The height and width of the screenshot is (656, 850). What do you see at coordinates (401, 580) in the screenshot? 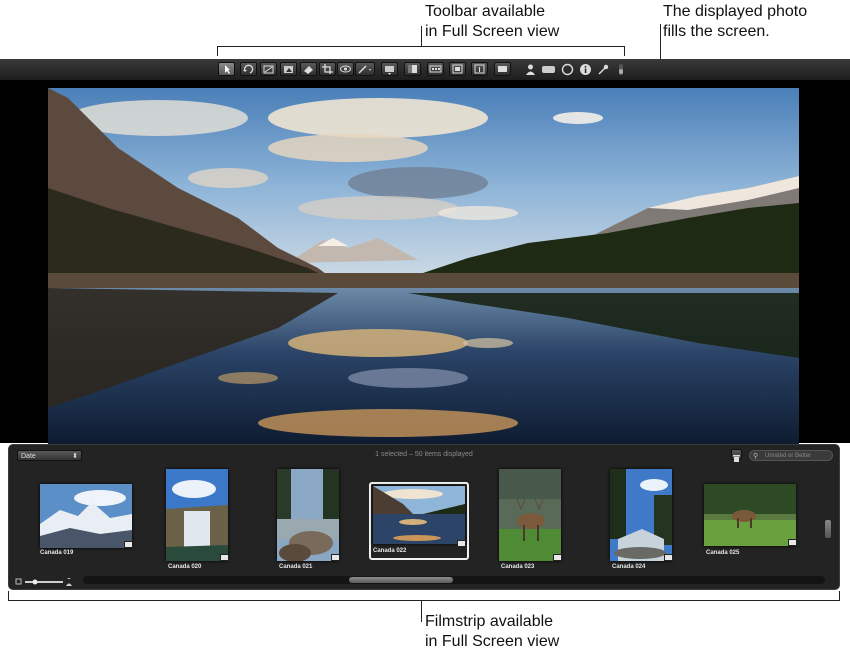
I see `filmstrip-scroll-thumb` at bounding box center [401, 580].